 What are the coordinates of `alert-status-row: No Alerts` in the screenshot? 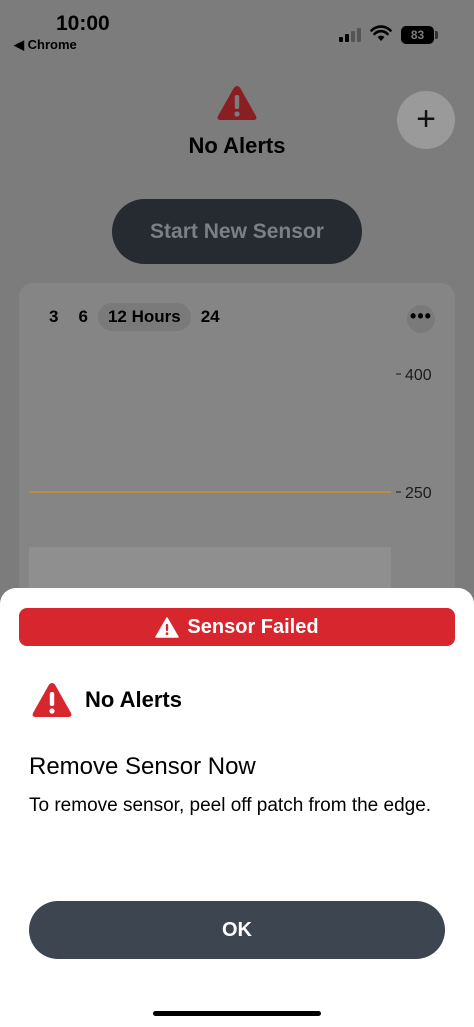 It's located at (106, 700).